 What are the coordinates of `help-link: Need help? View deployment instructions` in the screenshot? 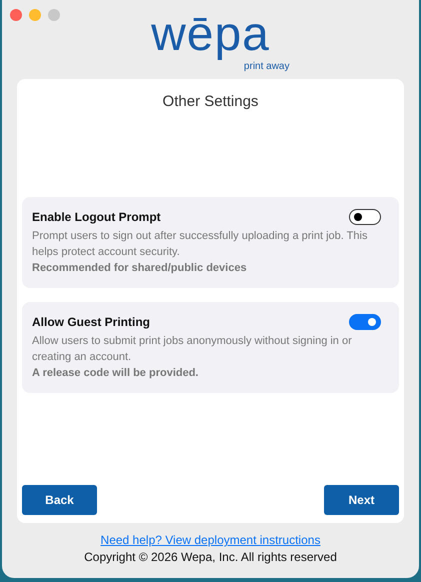 It's located at (210, 540).